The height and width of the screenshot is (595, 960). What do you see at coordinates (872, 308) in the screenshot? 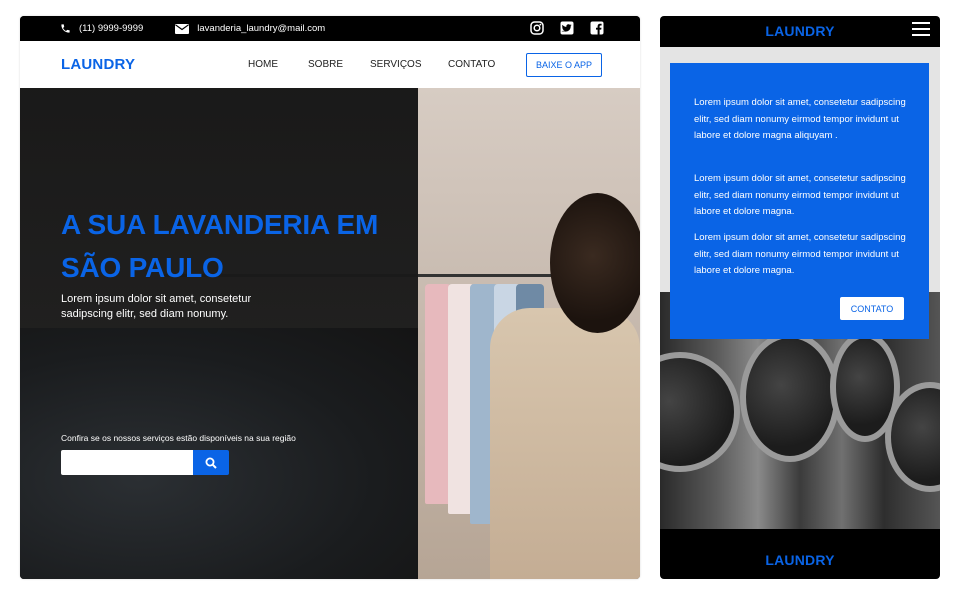
I see `contact-button: CONTATO` at bounding box center [872, 308].